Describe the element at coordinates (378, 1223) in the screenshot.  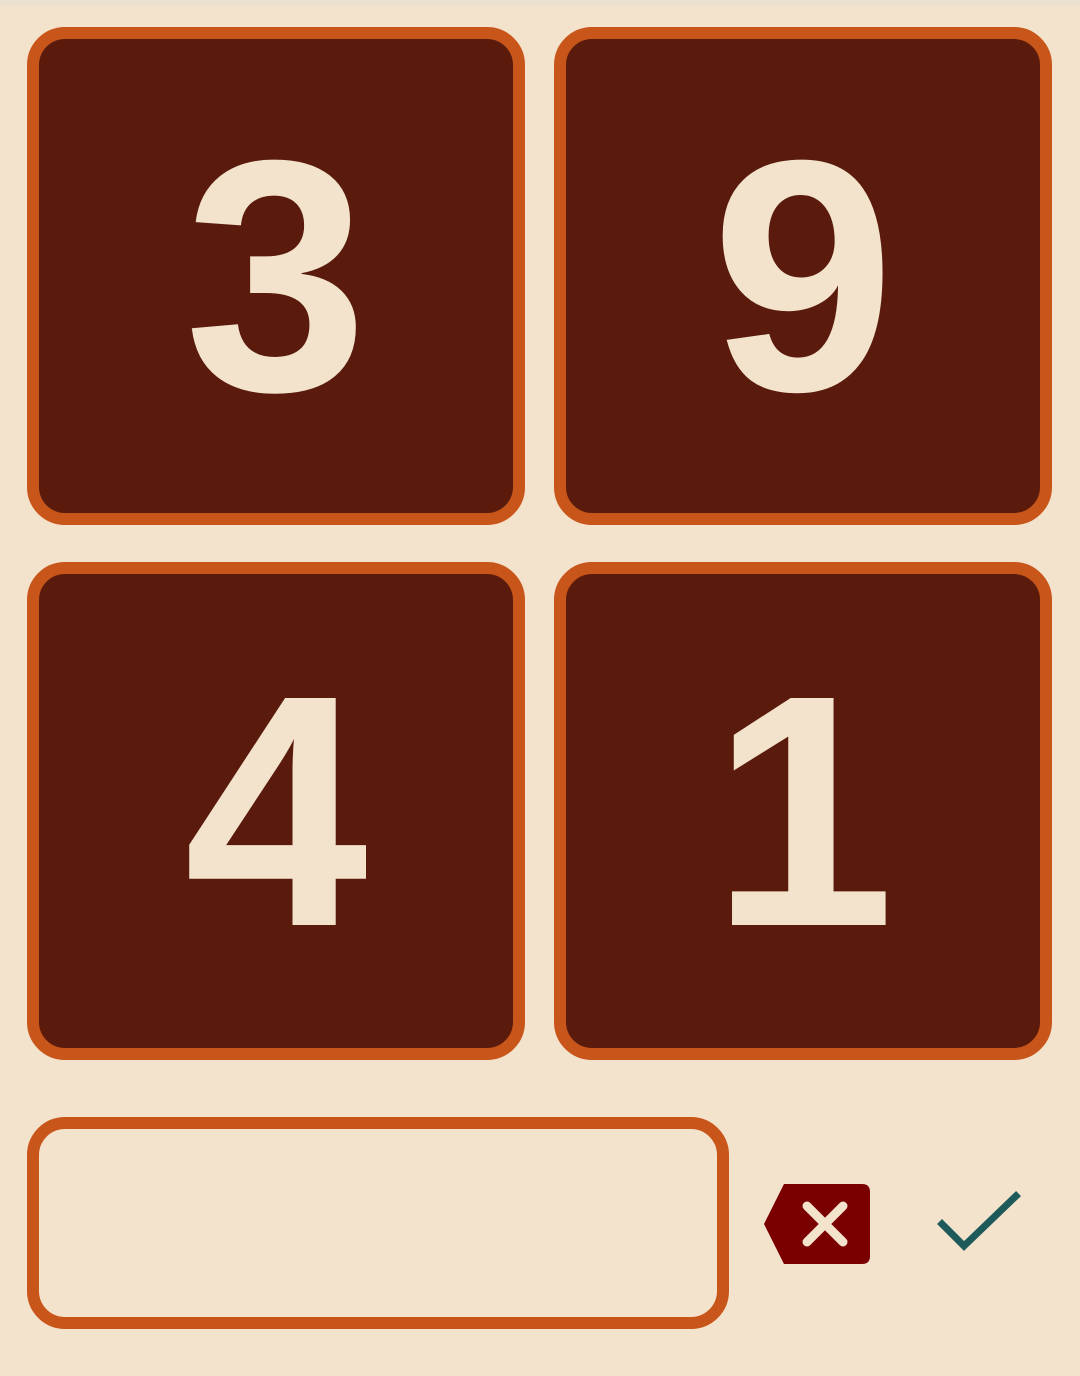
I see `answer-input-box` at that location.